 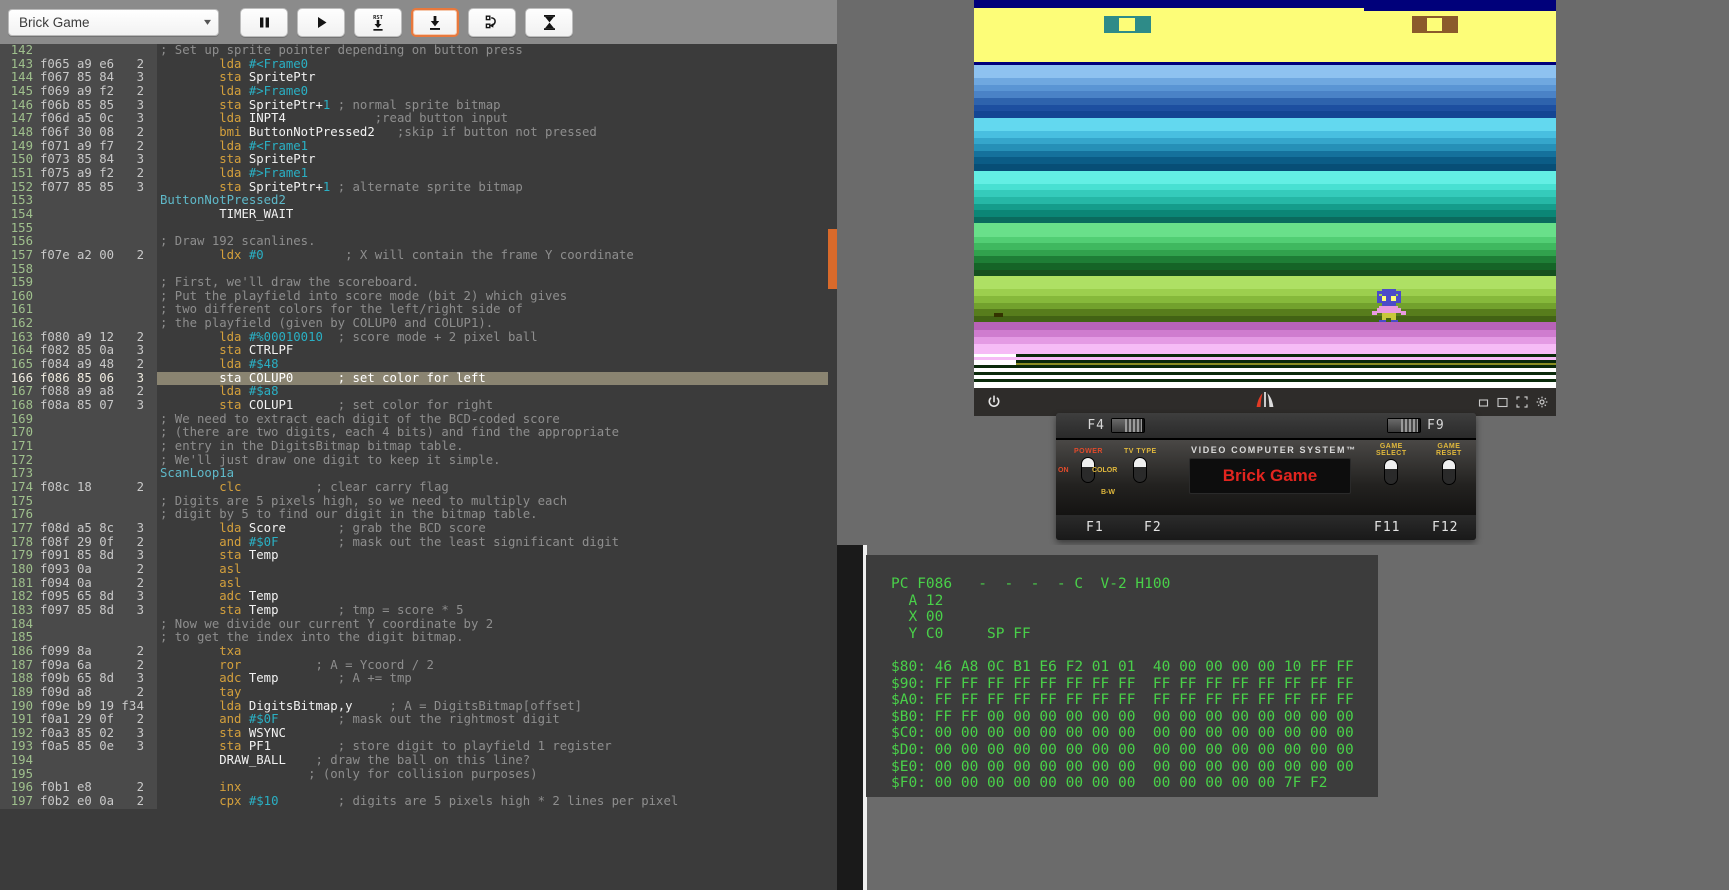 I want to click on code-line: 164 f082 85 0a 3 sta CTRLPF, so click(x=418, y=351).